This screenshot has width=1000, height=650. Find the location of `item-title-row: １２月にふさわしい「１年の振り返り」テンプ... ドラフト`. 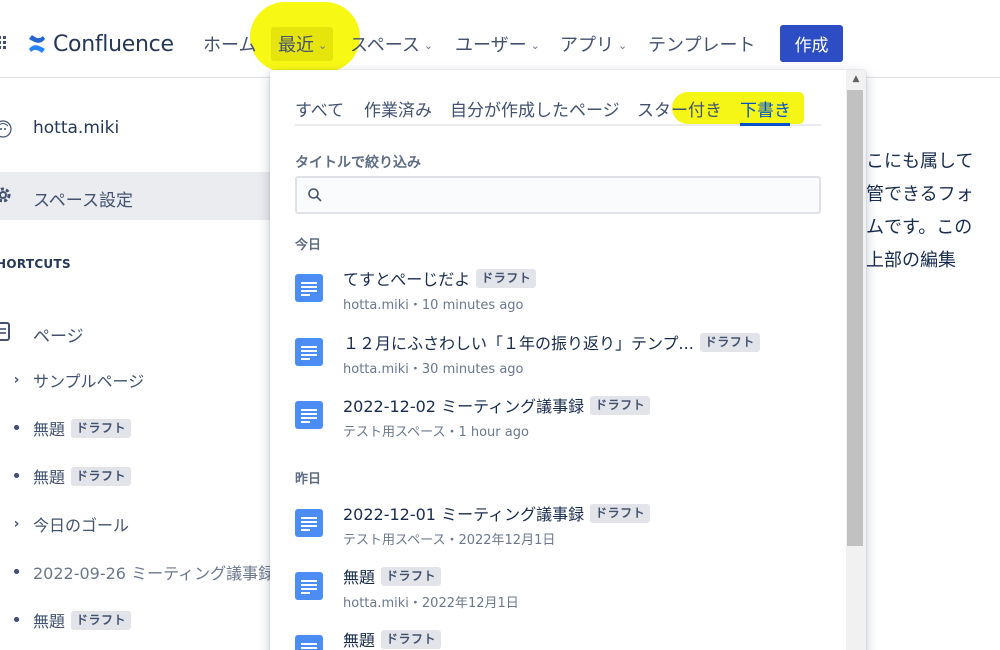

item-title-row: １２月にふさわしい「１年の振り返り」テンプ... ドラフト is located at coordinates (551, 342).